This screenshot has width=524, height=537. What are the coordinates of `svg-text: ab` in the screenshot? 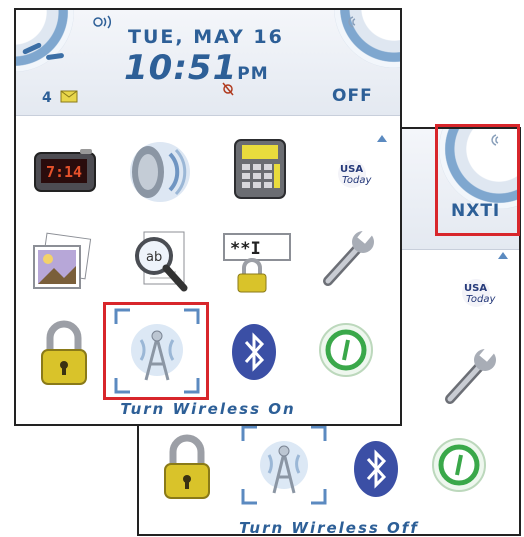 It's located at (154, 257).